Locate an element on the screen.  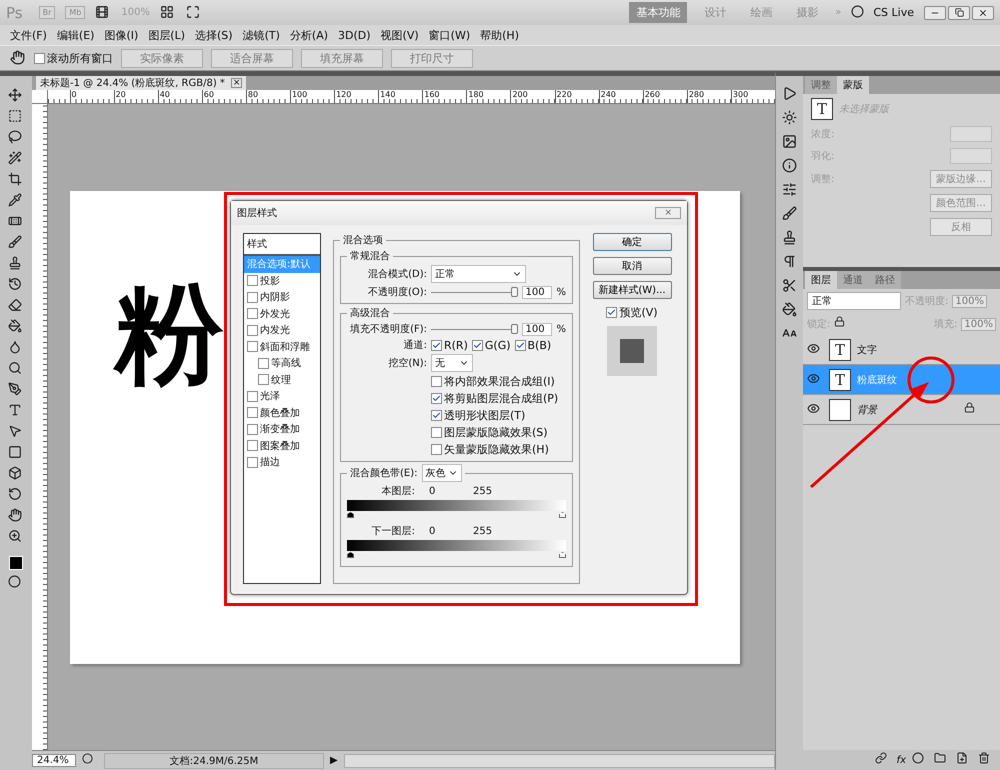
horizontal-scrollbar is located at coordinates (559, 761).